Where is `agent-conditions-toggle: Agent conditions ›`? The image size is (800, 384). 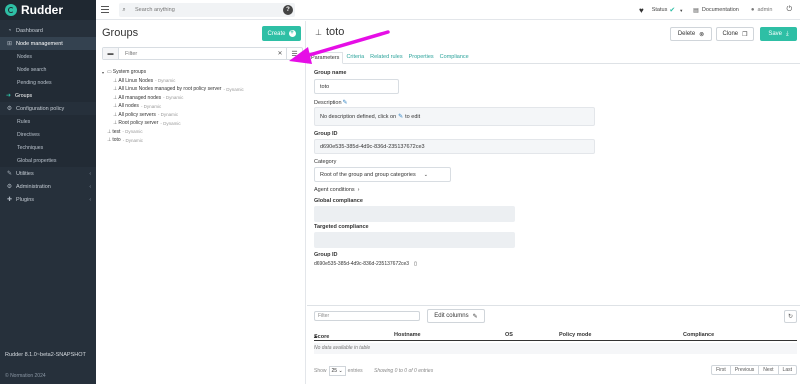
agent-conditions-toggle: Agent conditions › is located at coordinates (337, 190).